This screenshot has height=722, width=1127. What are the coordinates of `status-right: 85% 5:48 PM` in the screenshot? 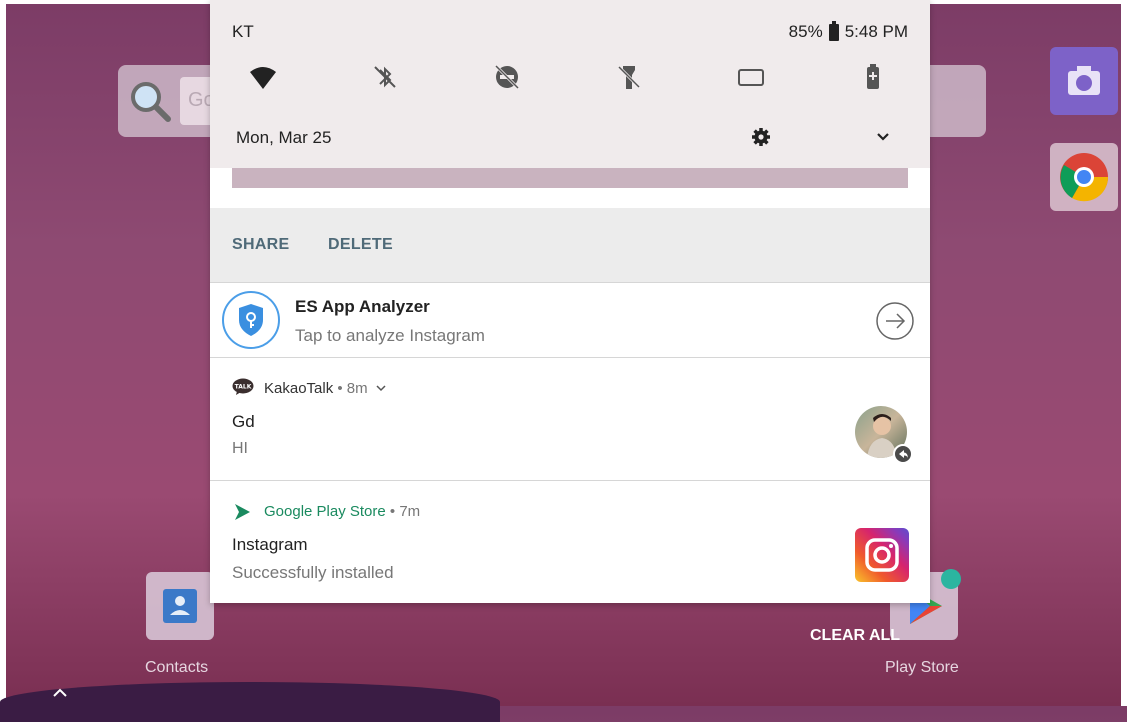 It's located at (848, 31).